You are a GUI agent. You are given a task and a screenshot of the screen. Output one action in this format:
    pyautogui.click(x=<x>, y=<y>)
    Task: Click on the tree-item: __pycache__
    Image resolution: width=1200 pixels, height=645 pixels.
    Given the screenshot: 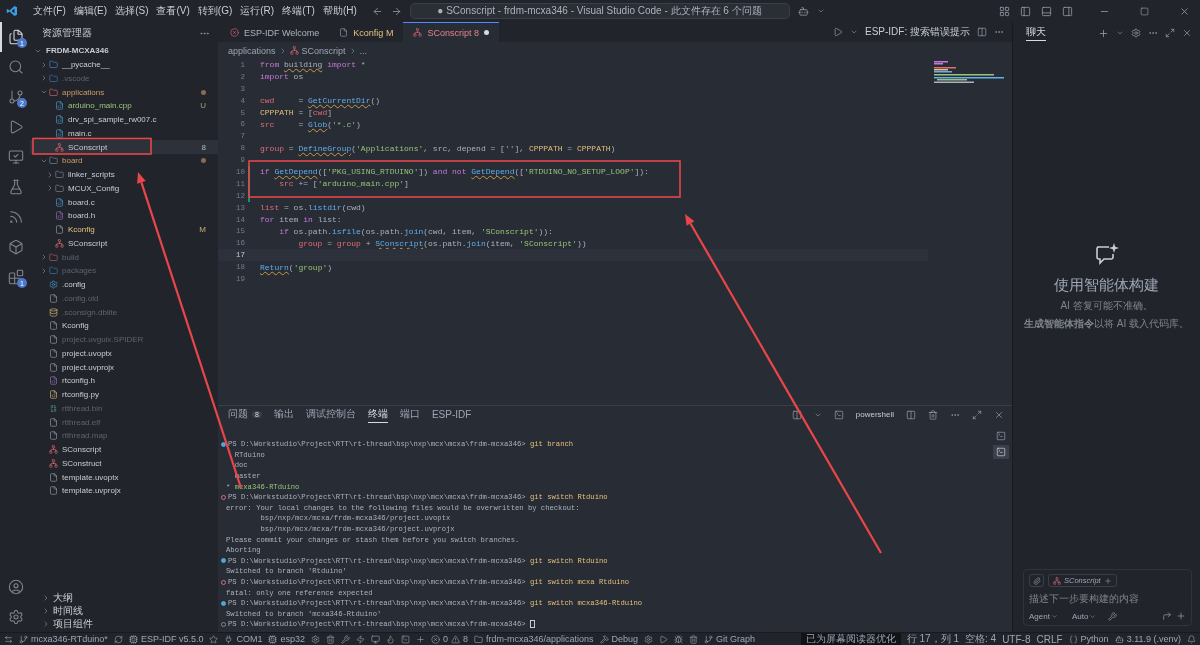 What is the action you would take?
    pyautogui.click(x=124, y=64)
    